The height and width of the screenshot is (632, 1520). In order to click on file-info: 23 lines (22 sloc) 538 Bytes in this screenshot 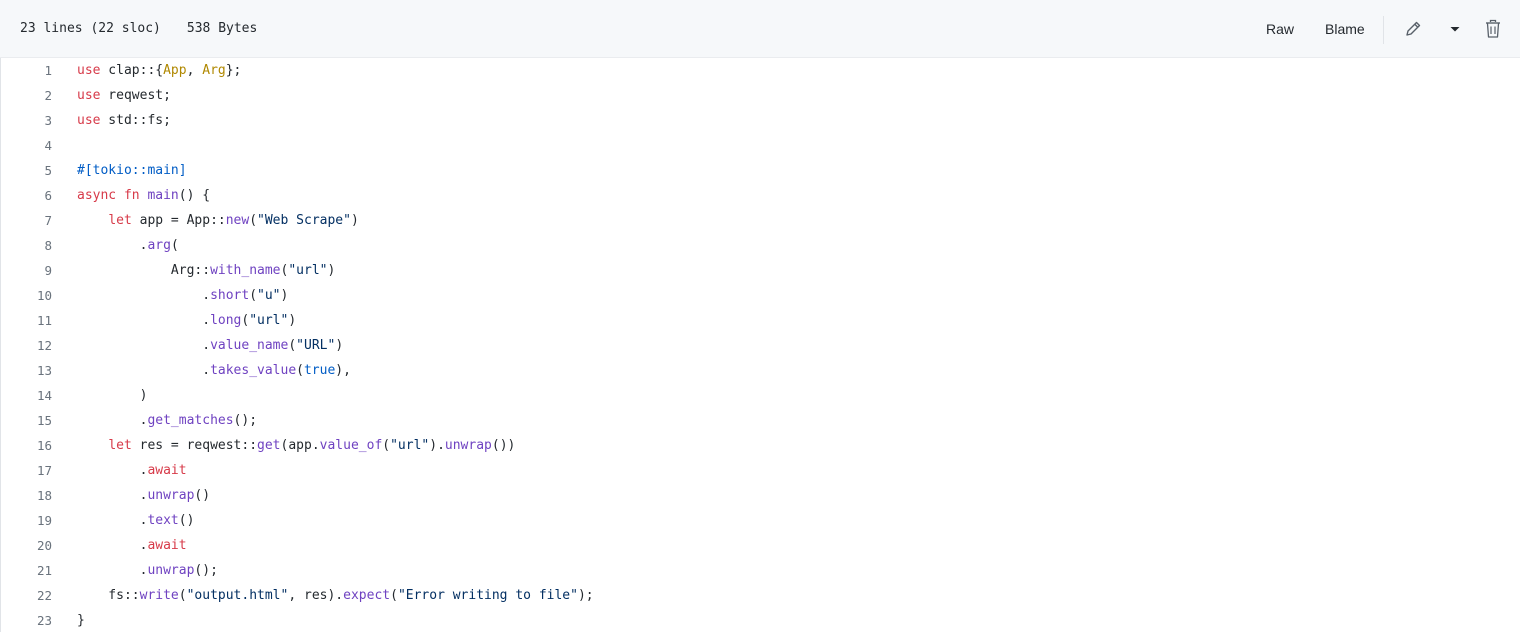, I will do `click(138, 29)`.